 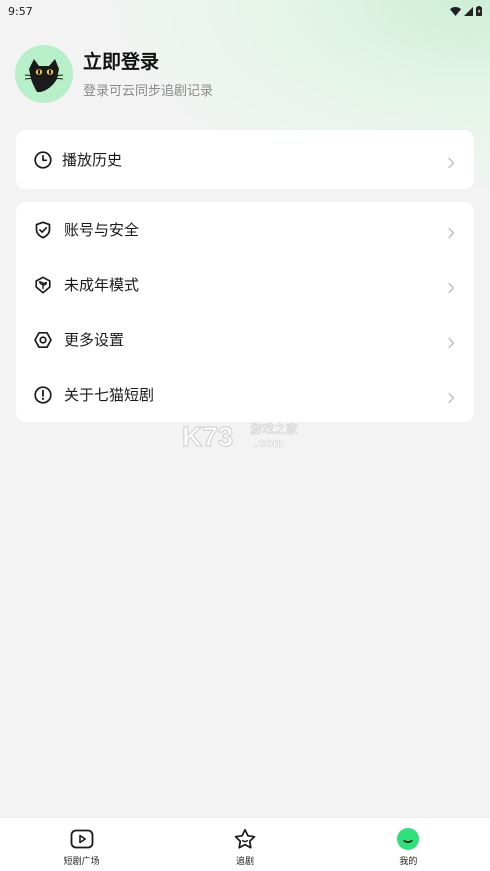 What do you see at coordinates (43, 340) in the screenshot?
I see `settings-hex-icon` at bounding box center [43, 340].